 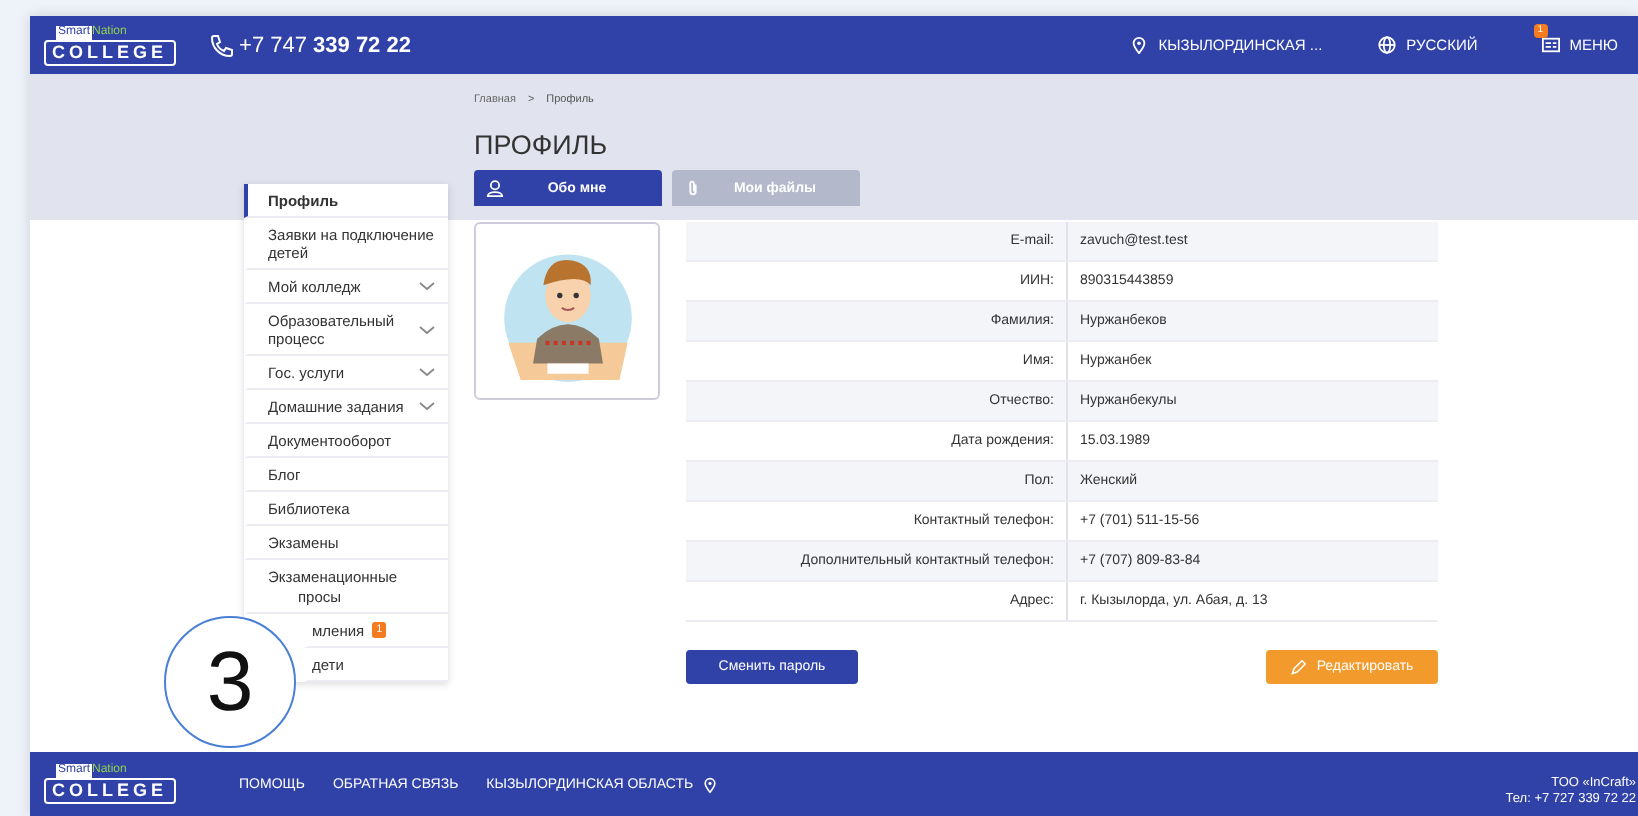 I want to click on phone-icon, so click(x=221, y=45).